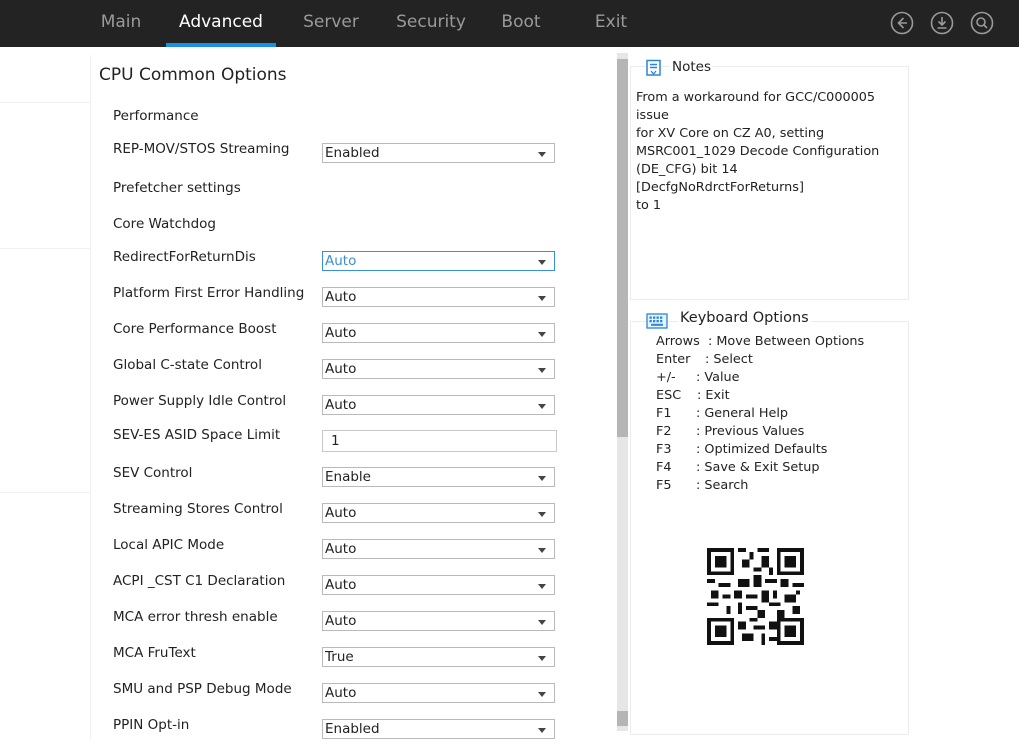 Image resolution: width=1019 pixels, height=745 pixels. Describe the element at coordinates (902, 23) in the screenshot. I see `back-icon` at that location.